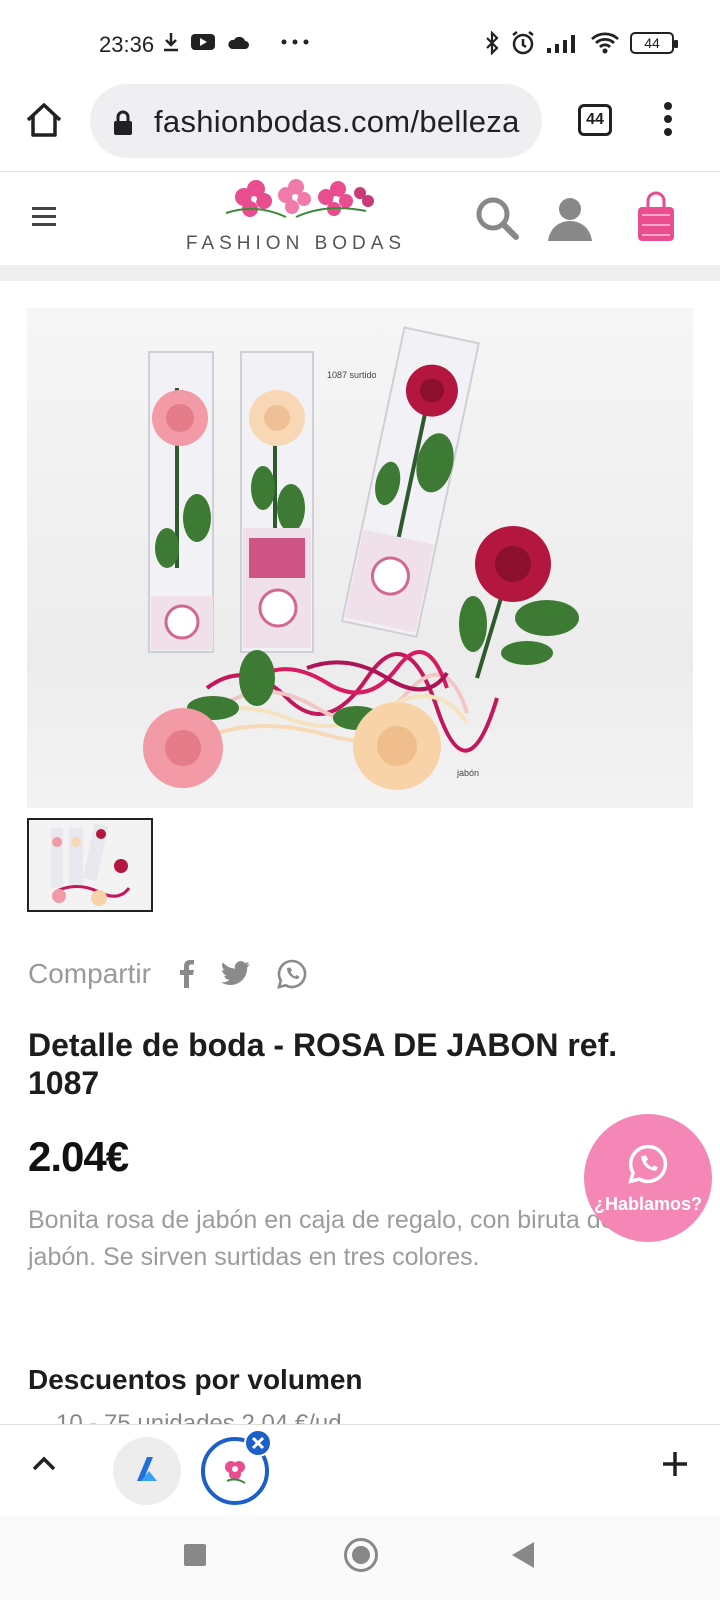 The width and height of the screenshot is (720, 1600). Describe the element at coordinates (497, 218) in the screenshot. I see `search-icon` at that location.